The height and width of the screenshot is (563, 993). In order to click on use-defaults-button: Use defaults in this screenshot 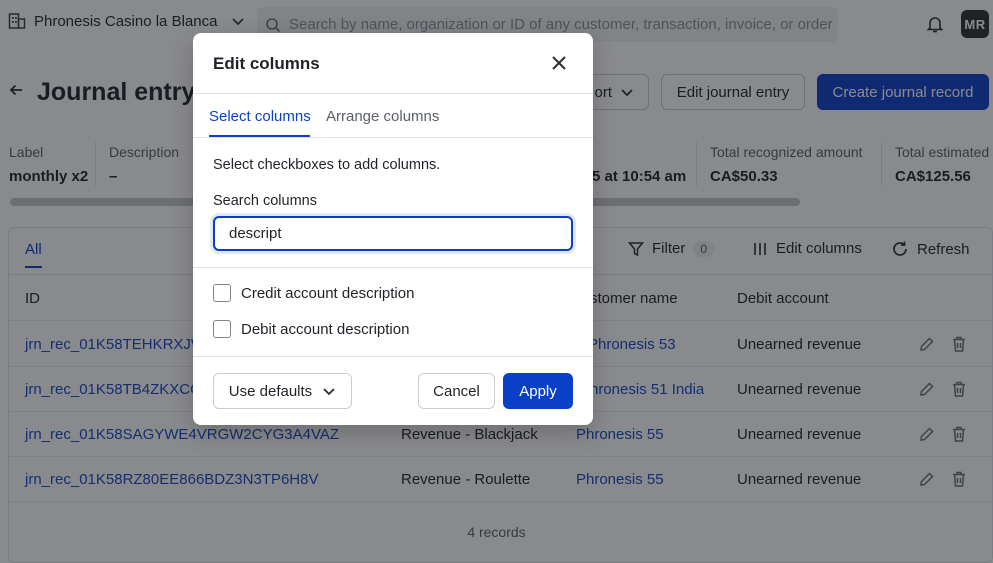, I will do `click(282, 391)`.